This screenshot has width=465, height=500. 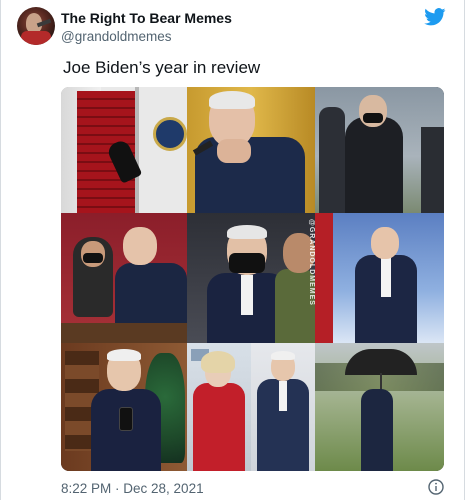 I want to click on child-face-mask, so click(x=93, y=258).